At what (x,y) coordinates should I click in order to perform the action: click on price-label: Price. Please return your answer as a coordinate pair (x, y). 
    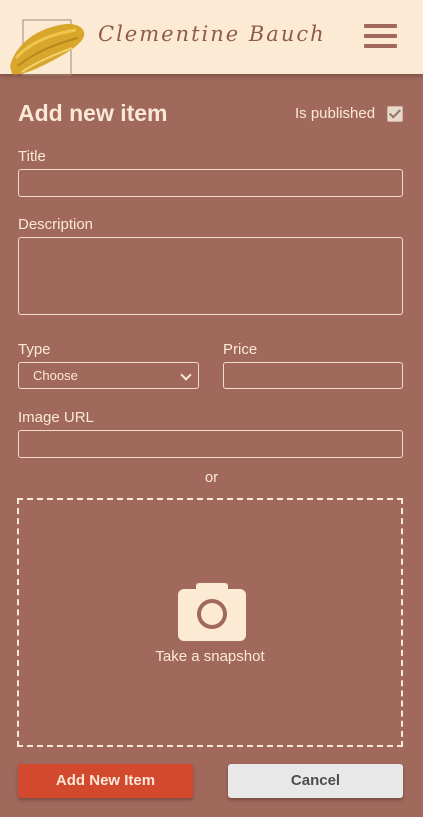
    Looking at the image, I should click on (240, 349).